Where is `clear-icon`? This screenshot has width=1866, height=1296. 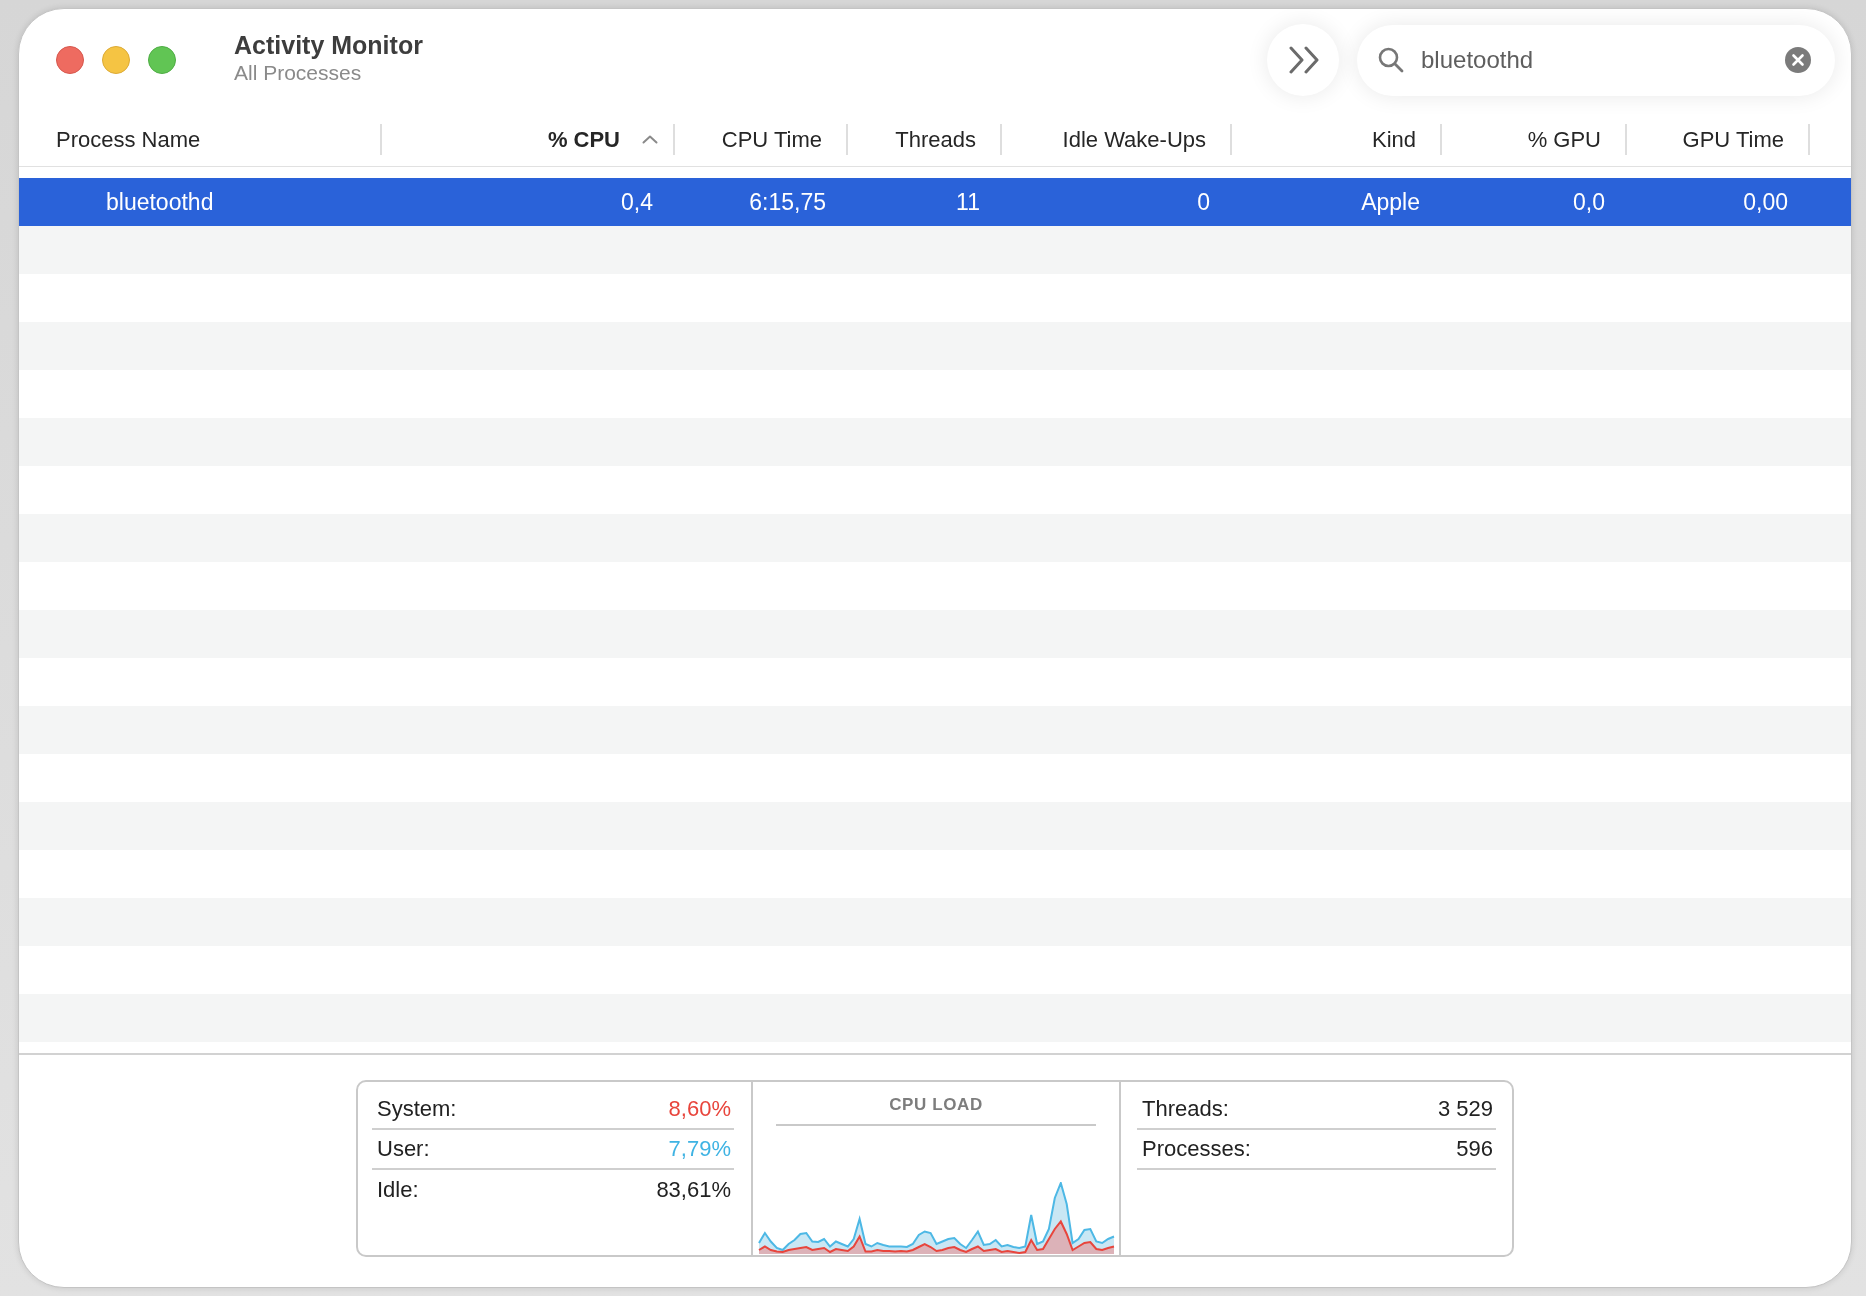
clear-icon is located at coordinates (1798, 59).